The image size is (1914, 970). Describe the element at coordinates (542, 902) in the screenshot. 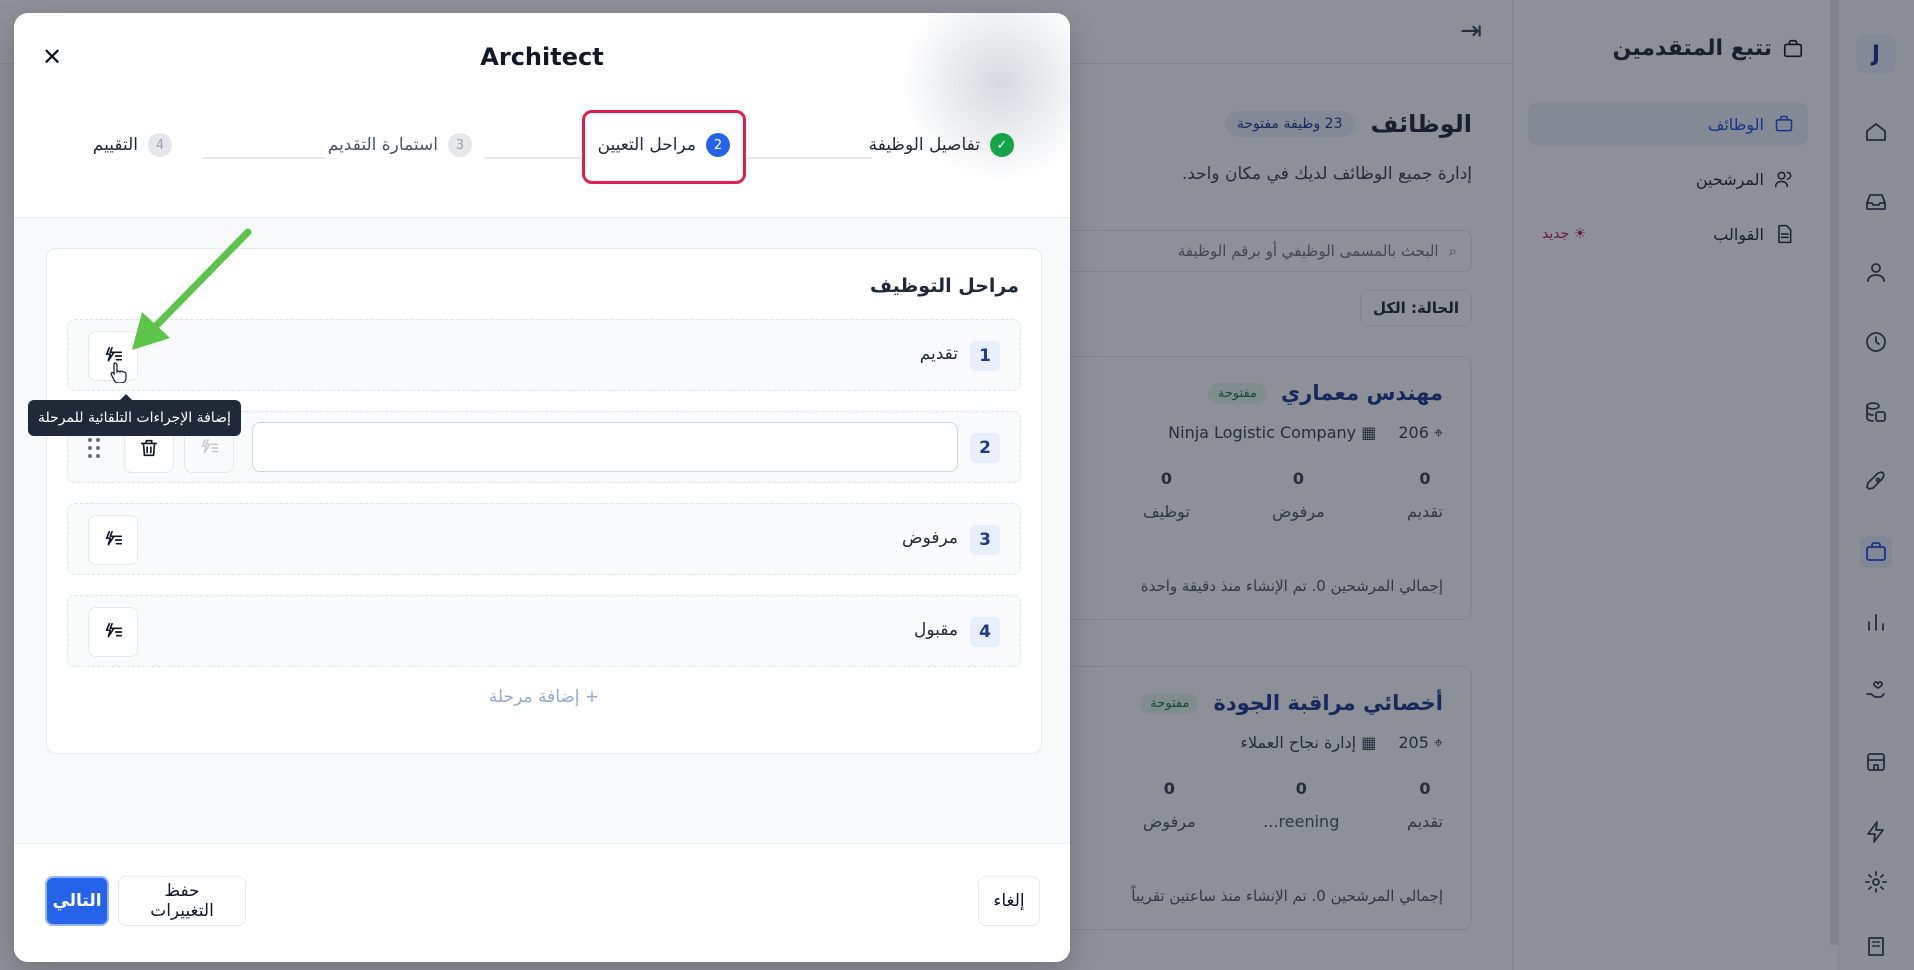

I see `modal-footer: التالي حفظ التغييرات إلغاء` at that location.